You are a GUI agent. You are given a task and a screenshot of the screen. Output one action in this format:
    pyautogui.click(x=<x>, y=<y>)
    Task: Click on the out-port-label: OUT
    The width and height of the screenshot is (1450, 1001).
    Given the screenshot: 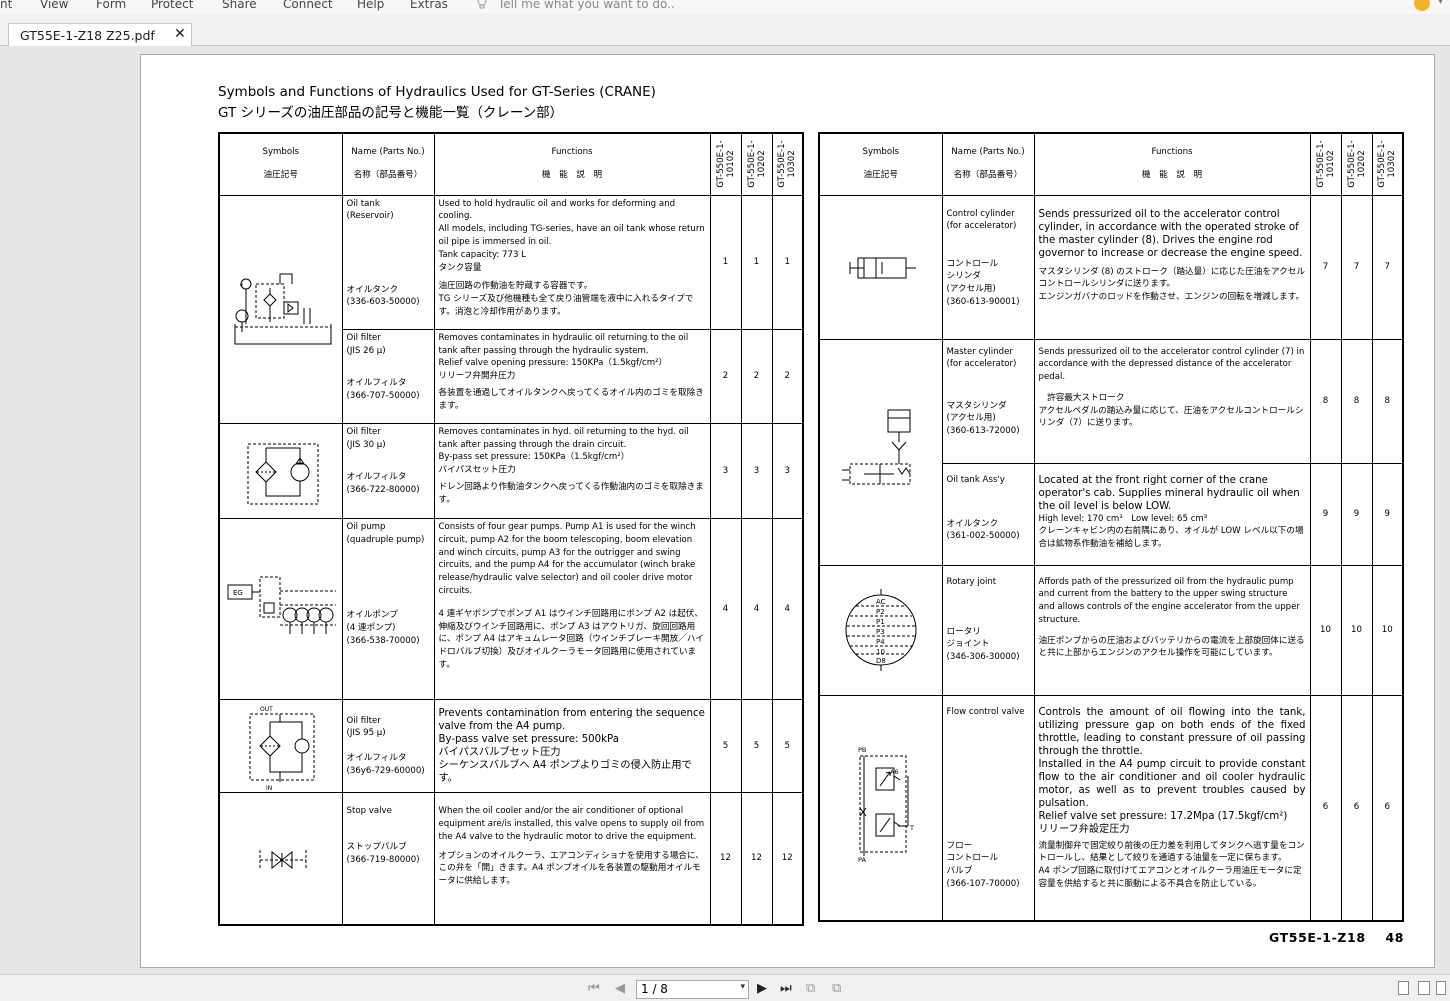 What is the action you would take?
    pyautogui.click(x=266, y=709)
    